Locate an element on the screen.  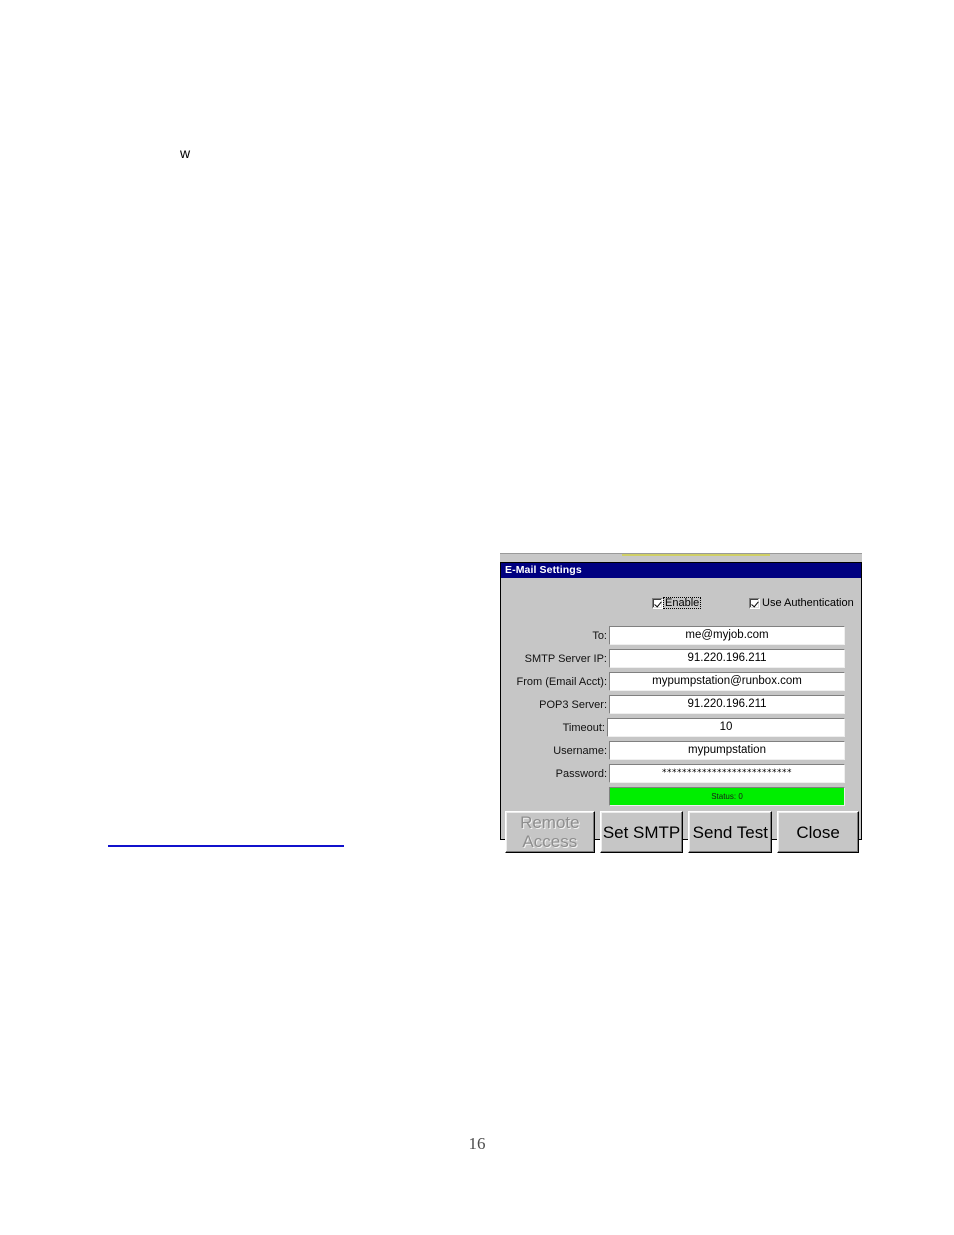
label-smtp-server-ip: SMTP Server IP: is located at coordinates (565, 659).